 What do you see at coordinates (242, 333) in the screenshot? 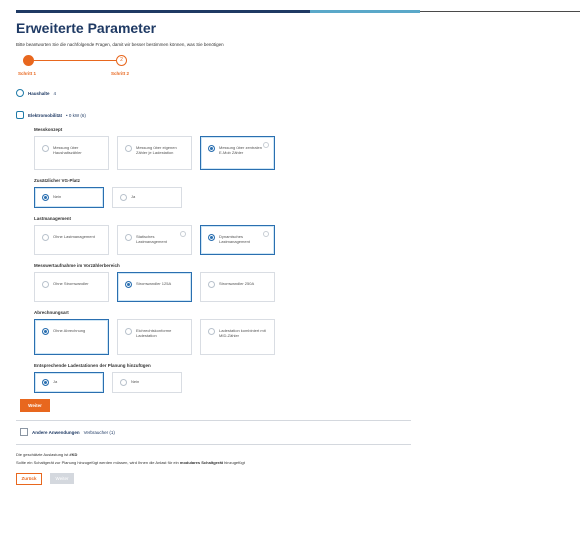
I see `option-label: Ladestation kombiniert mit MID-Zähler` at bounding box center [242, 333].